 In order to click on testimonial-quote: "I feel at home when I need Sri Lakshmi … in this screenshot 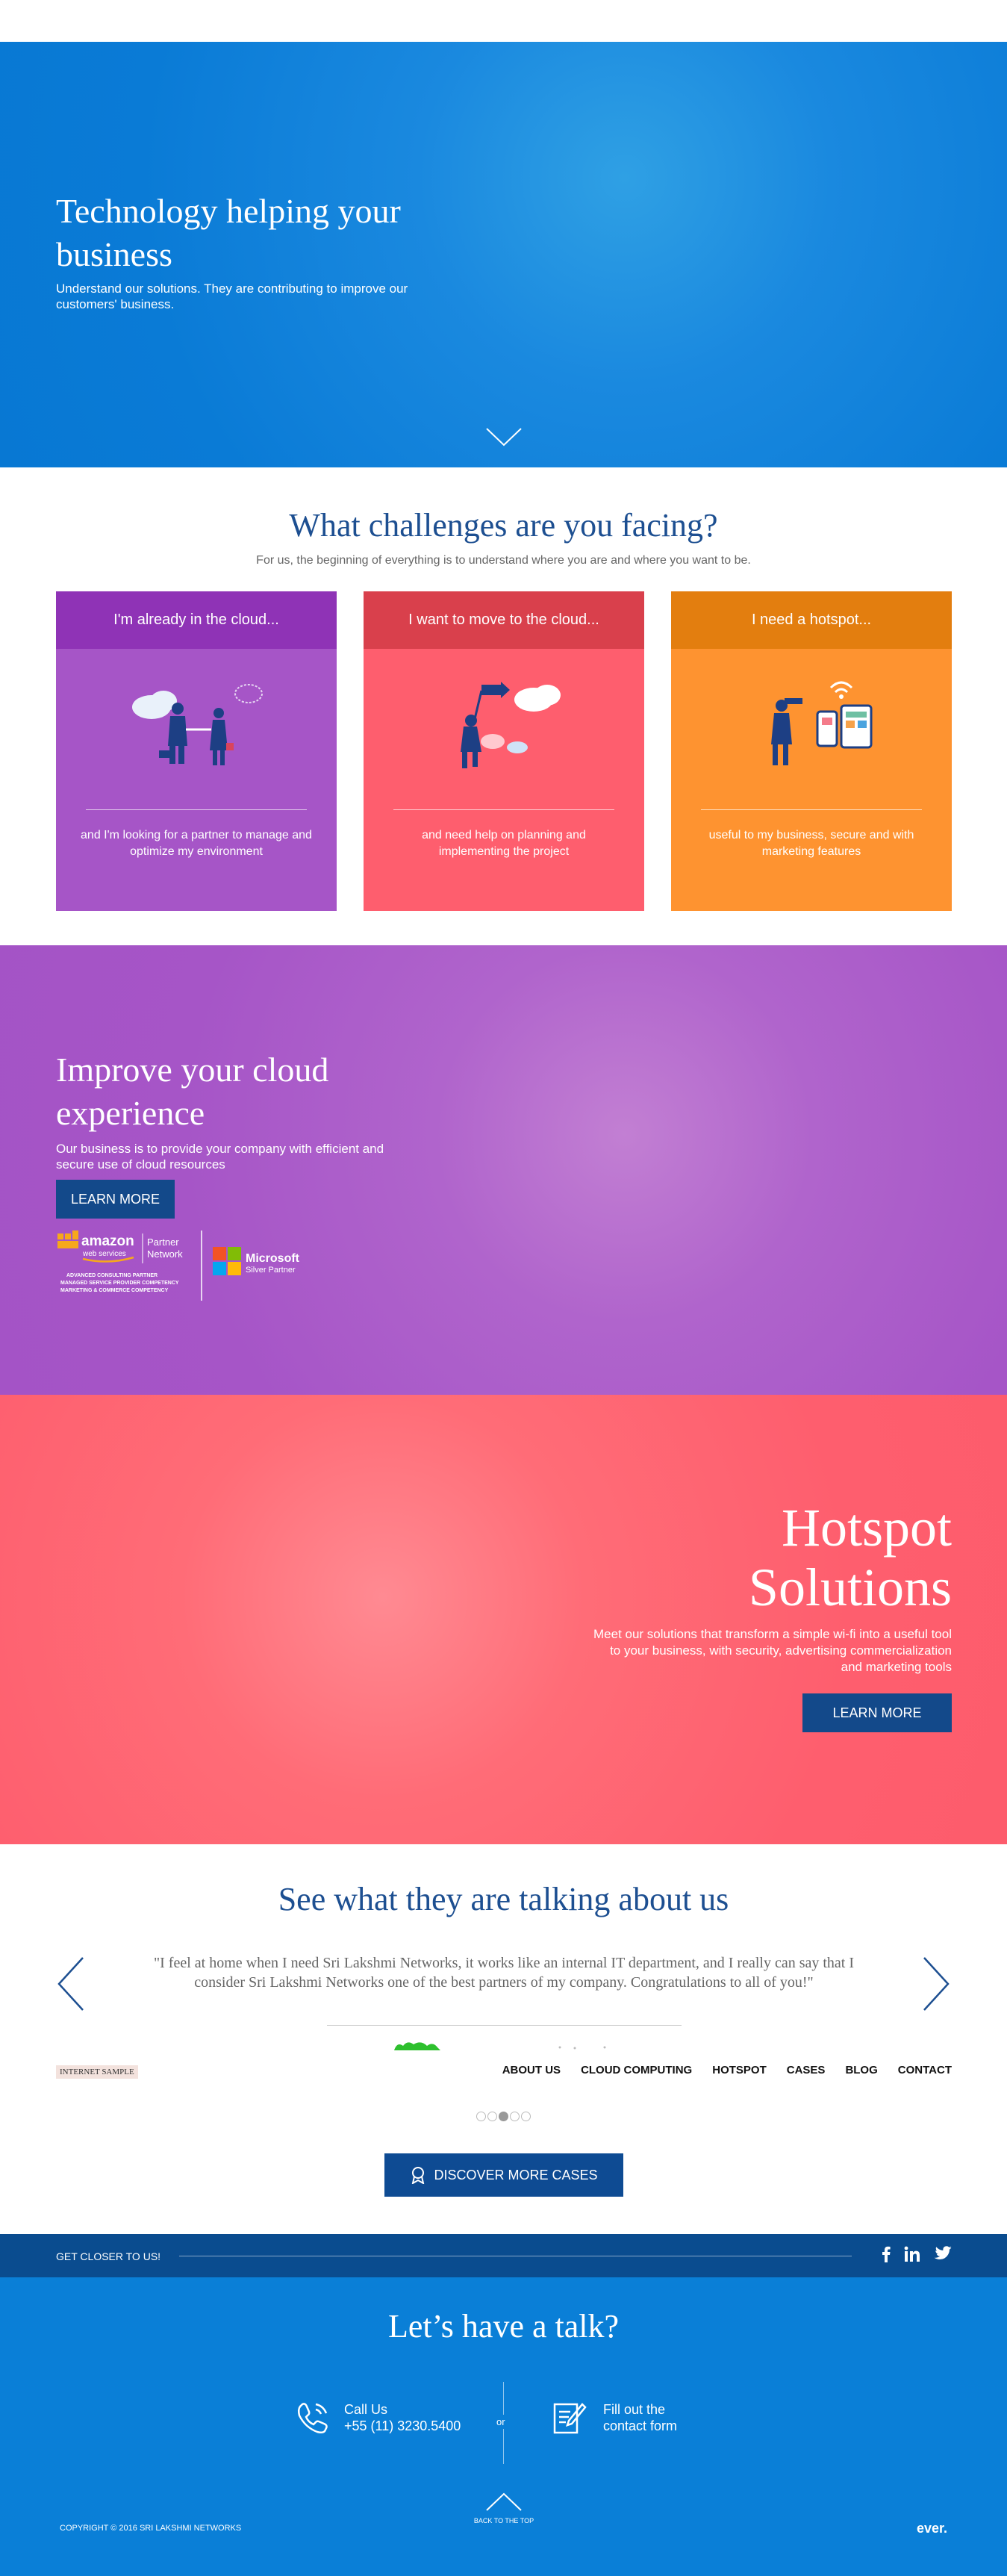, I will do `click(504, 1973)`.